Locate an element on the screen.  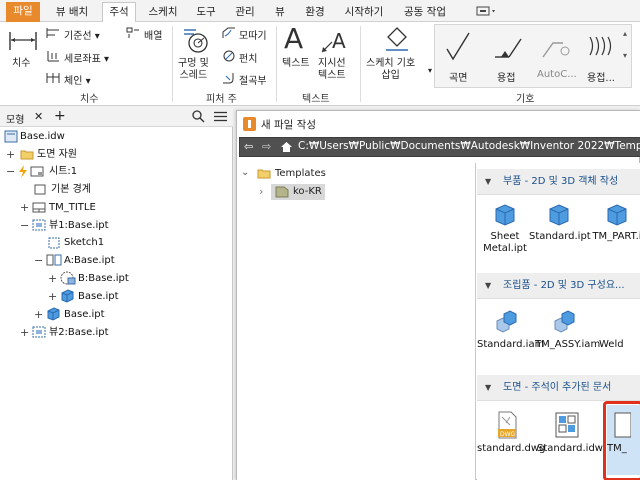
tab-manage: 관리 is located at coordinates (245, 12).